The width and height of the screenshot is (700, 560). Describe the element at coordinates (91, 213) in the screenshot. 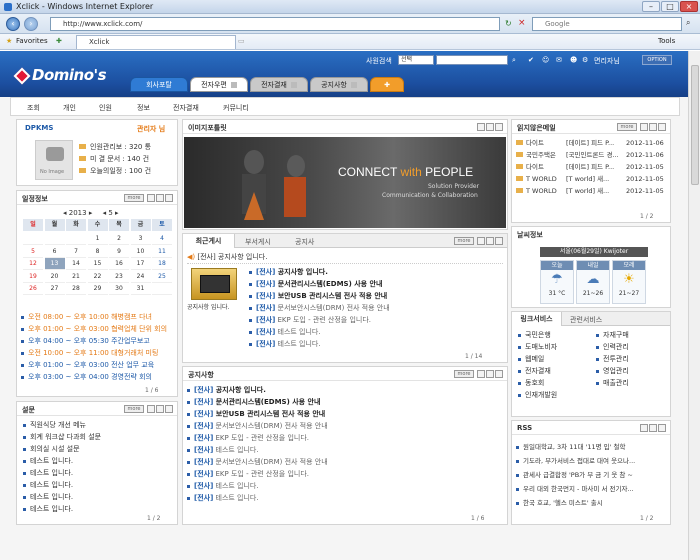

I see `next-year-icon: ▸` at that location.